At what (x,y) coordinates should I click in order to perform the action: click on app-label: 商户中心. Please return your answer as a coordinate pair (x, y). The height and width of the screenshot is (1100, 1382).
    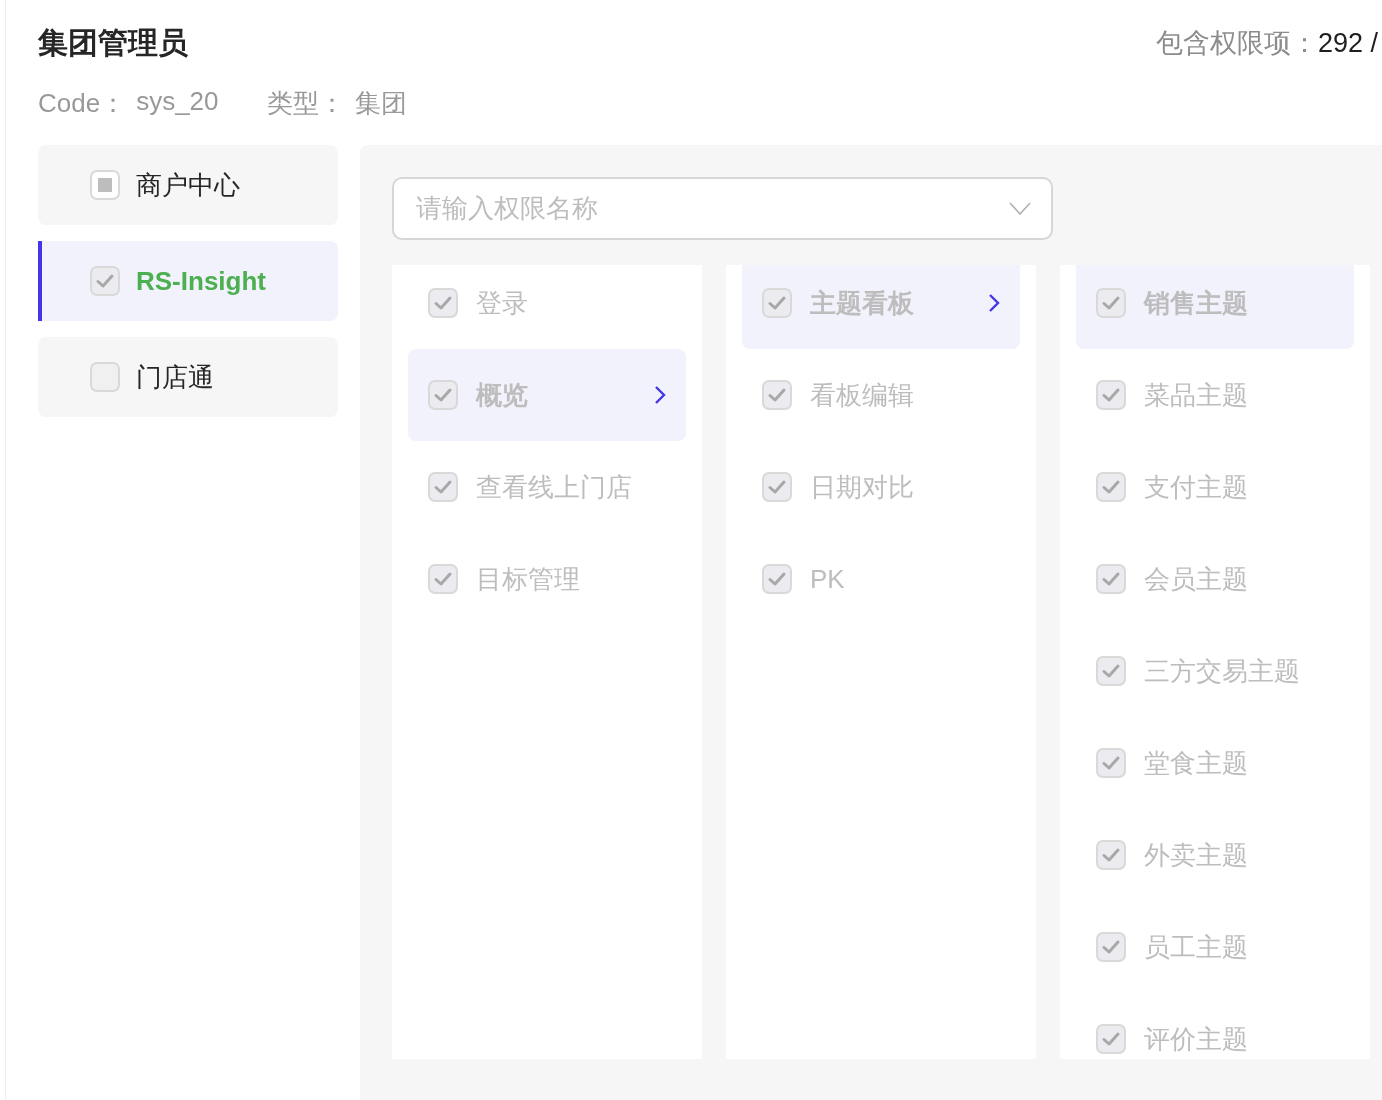
    Looking at the image, I should click on (188, 185).